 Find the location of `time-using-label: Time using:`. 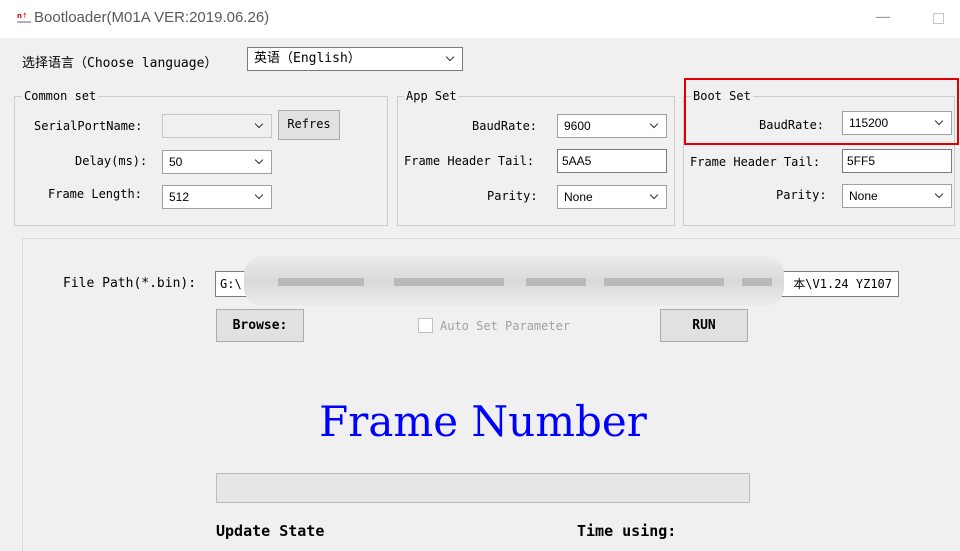

time-using-label: Time using: is located at coordinates (627, 531).